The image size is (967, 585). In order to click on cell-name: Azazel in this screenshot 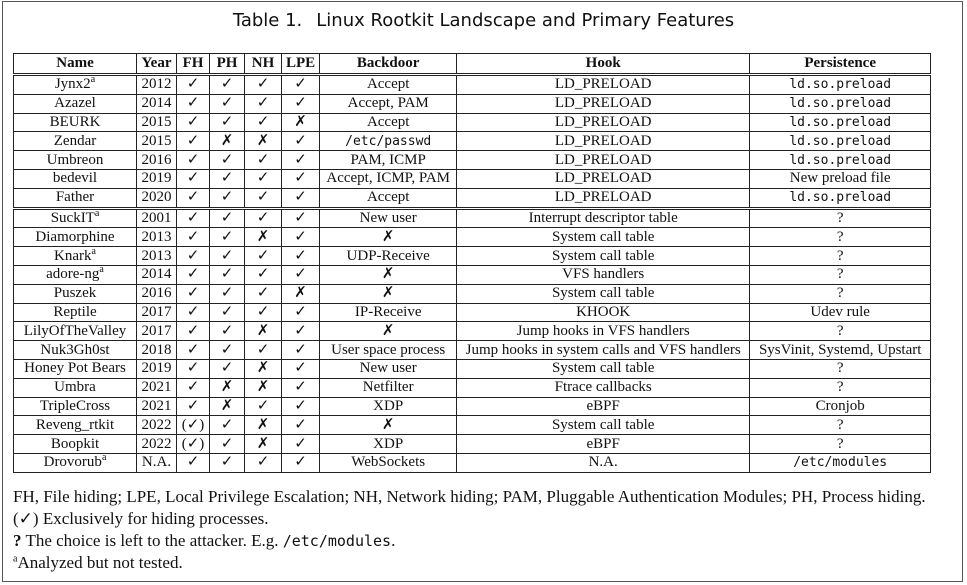, I will do `click(75, 103)`.